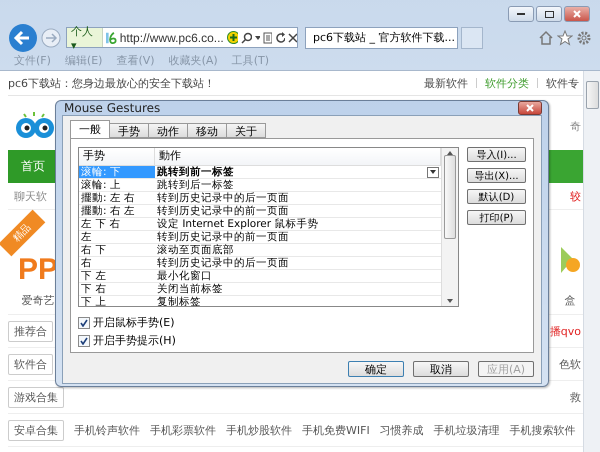 This screenshot has height=452, width=600. I want to click on category-link: 手机垃圾清理, so click(467, 430).